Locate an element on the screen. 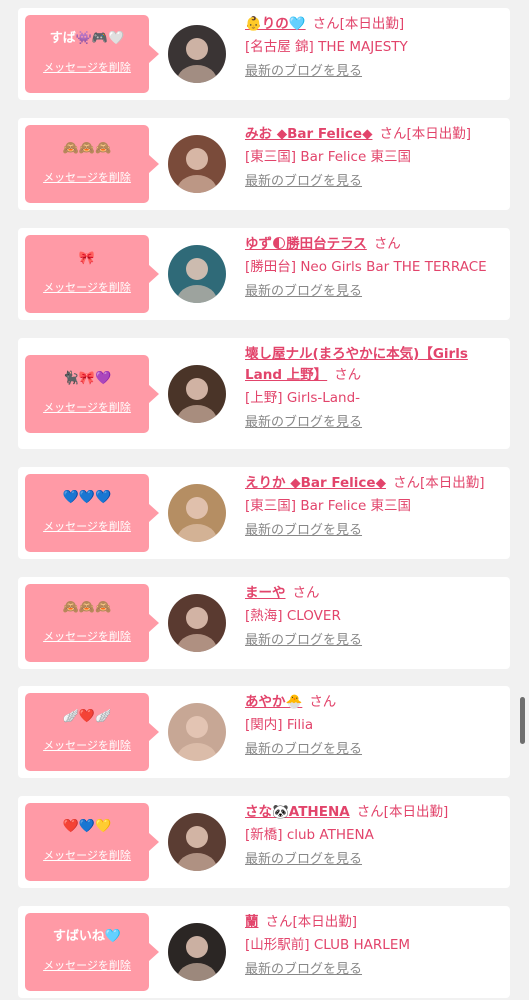 The width and height of the screenshot is (529, 1000). scrollbar is located at coordinates (522, 720).